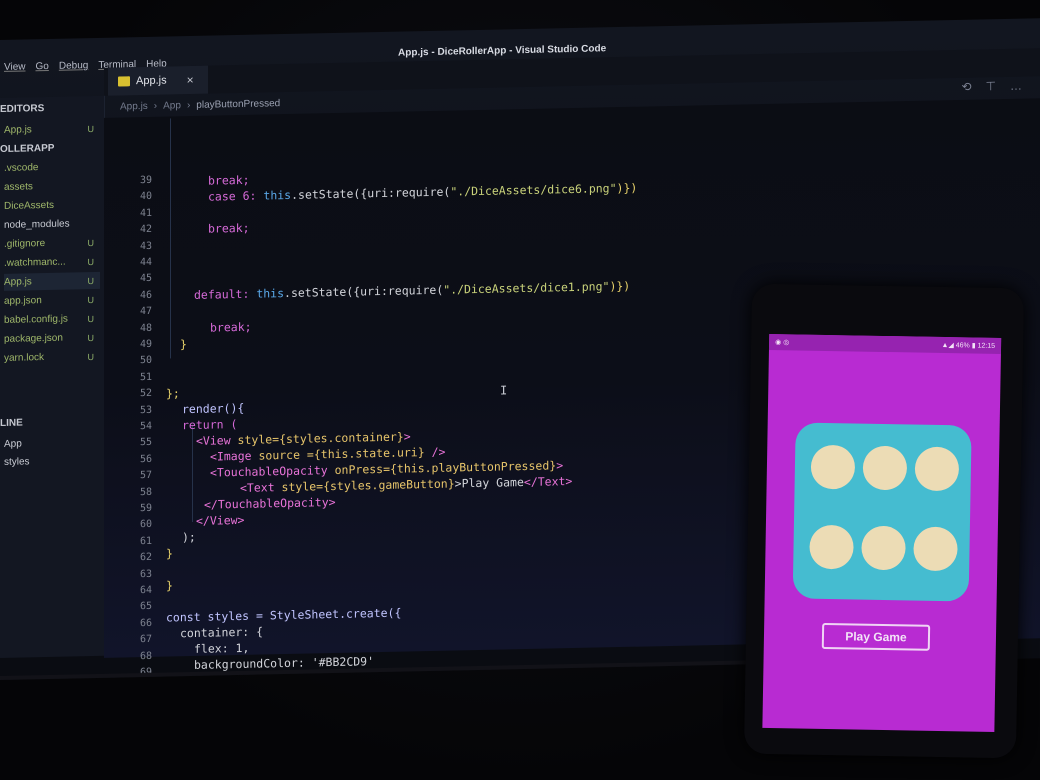 This screenshot has width=1040, height=780. Describe the element at coordinates (145, 640) in the screenshot. I see `line-number: 67` at that location.